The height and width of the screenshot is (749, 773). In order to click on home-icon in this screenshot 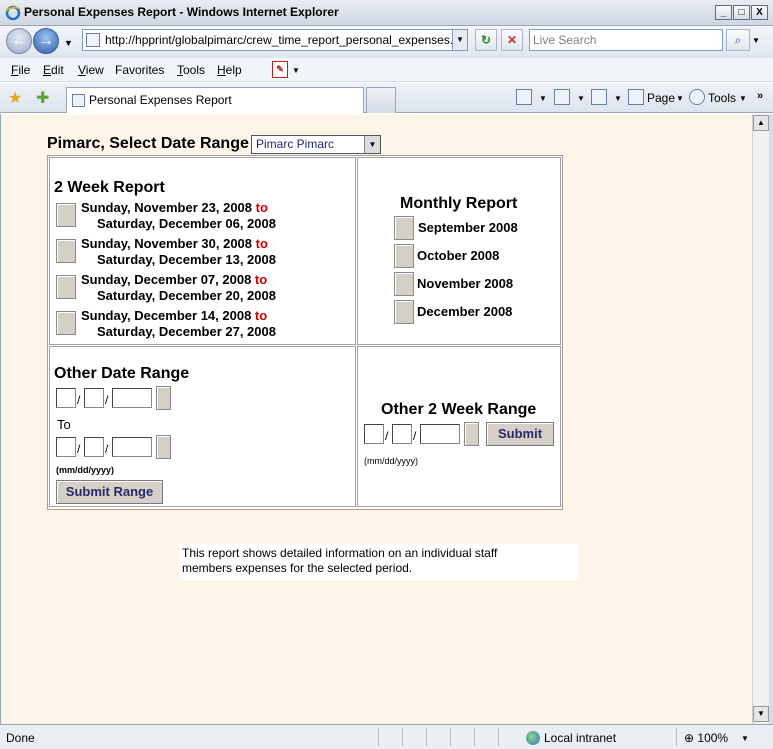, I will do `click(524, 97)`.